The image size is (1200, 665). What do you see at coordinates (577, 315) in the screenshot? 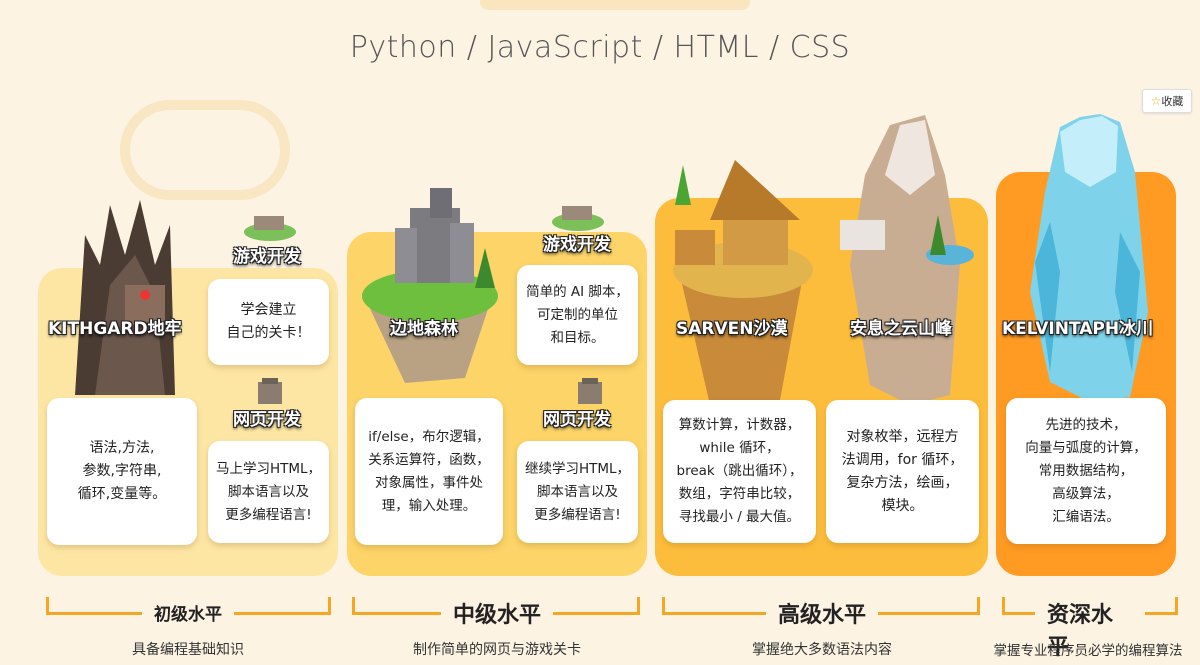
I see `game-dev-card-2: 简单的 AI 脚本， 可定制的单位 和目标。` at bounding box center [577, 315].